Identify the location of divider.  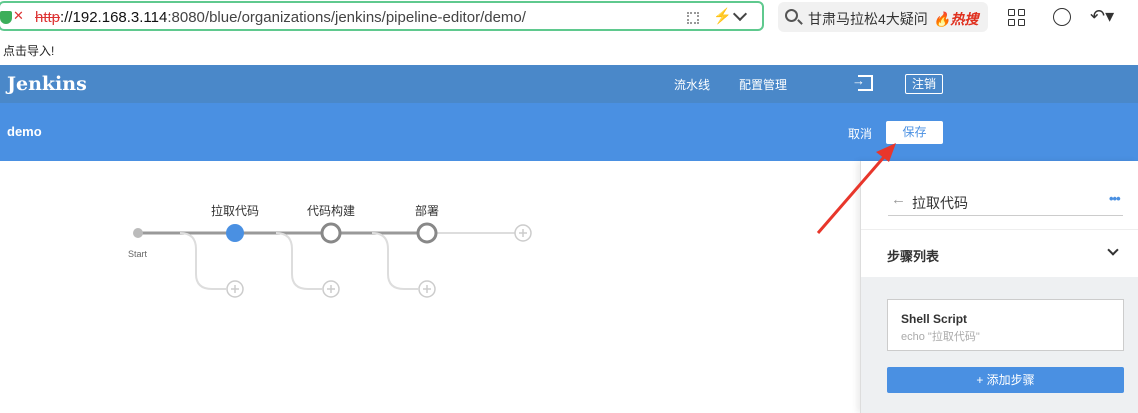
(1005, 215).